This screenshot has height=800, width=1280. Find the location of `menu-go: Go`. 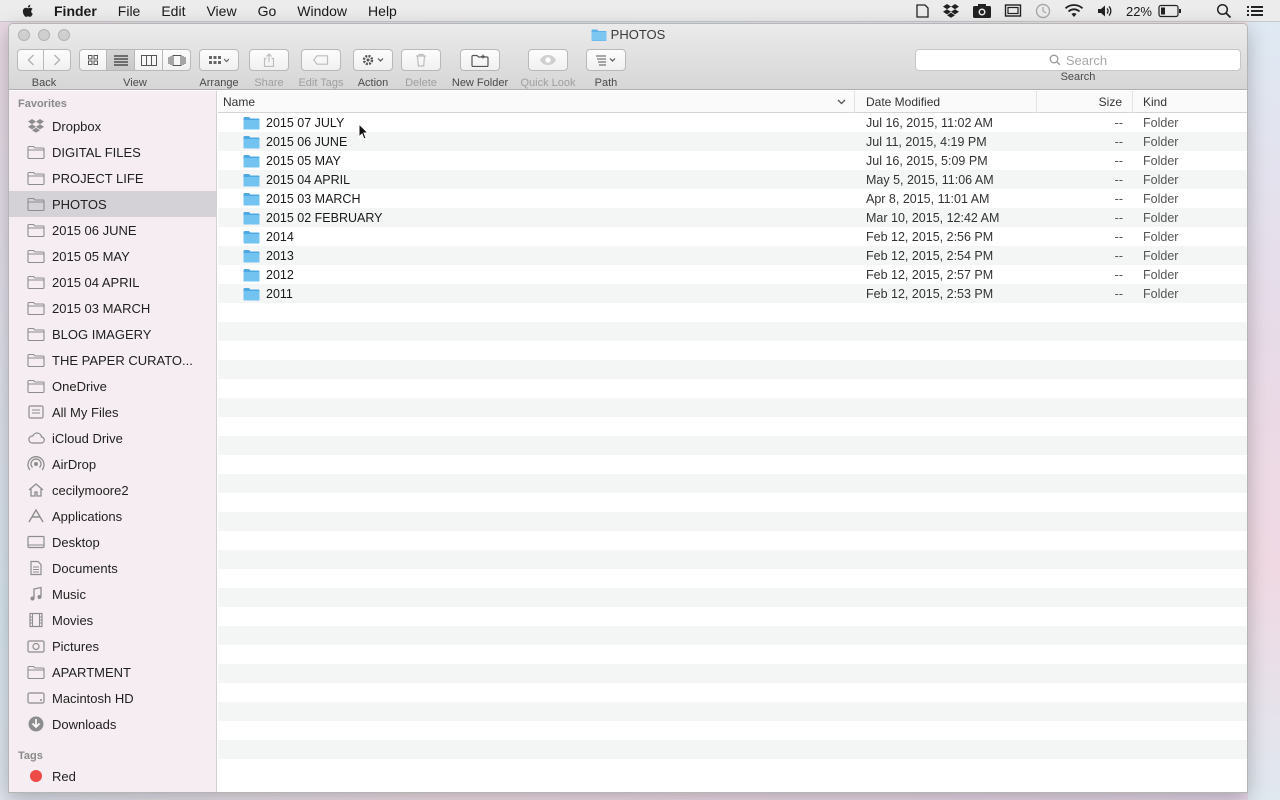

menu-go: Go is located at coordinates (267, 11).